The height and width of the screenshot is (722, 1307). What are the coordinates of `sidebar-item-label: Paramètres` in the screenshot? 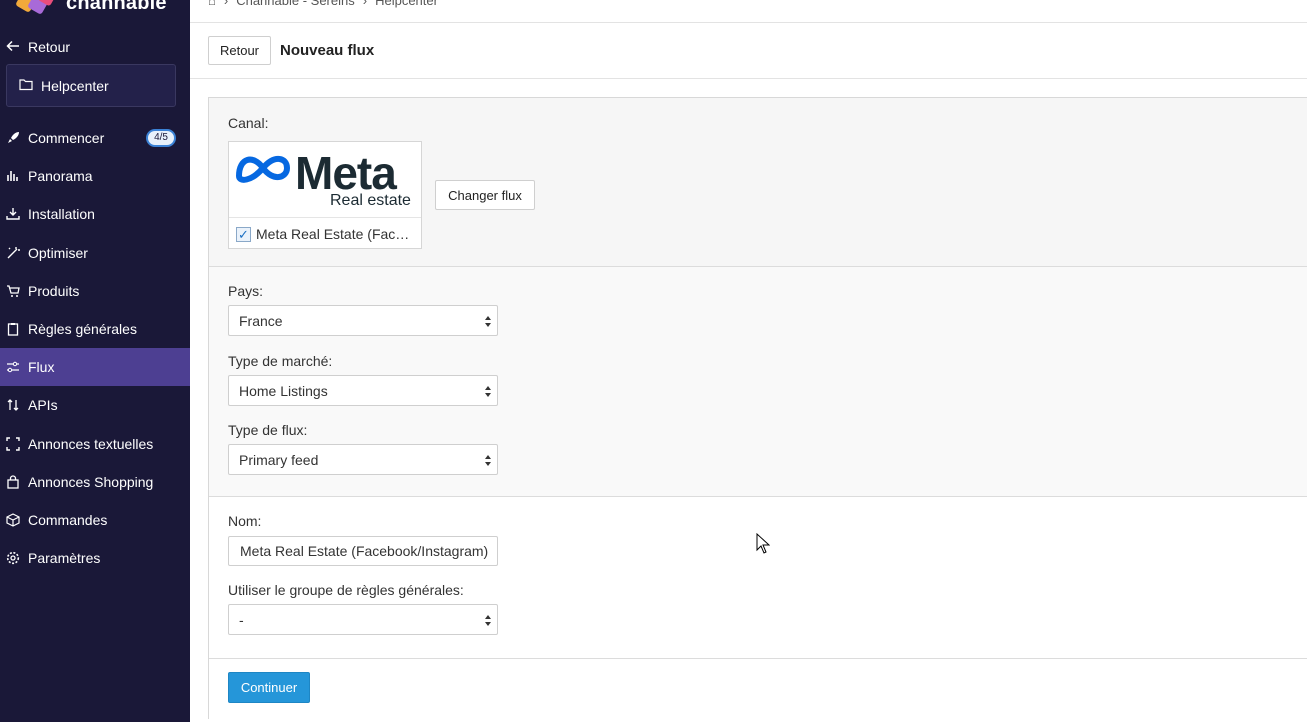 It's located at (64, 558).